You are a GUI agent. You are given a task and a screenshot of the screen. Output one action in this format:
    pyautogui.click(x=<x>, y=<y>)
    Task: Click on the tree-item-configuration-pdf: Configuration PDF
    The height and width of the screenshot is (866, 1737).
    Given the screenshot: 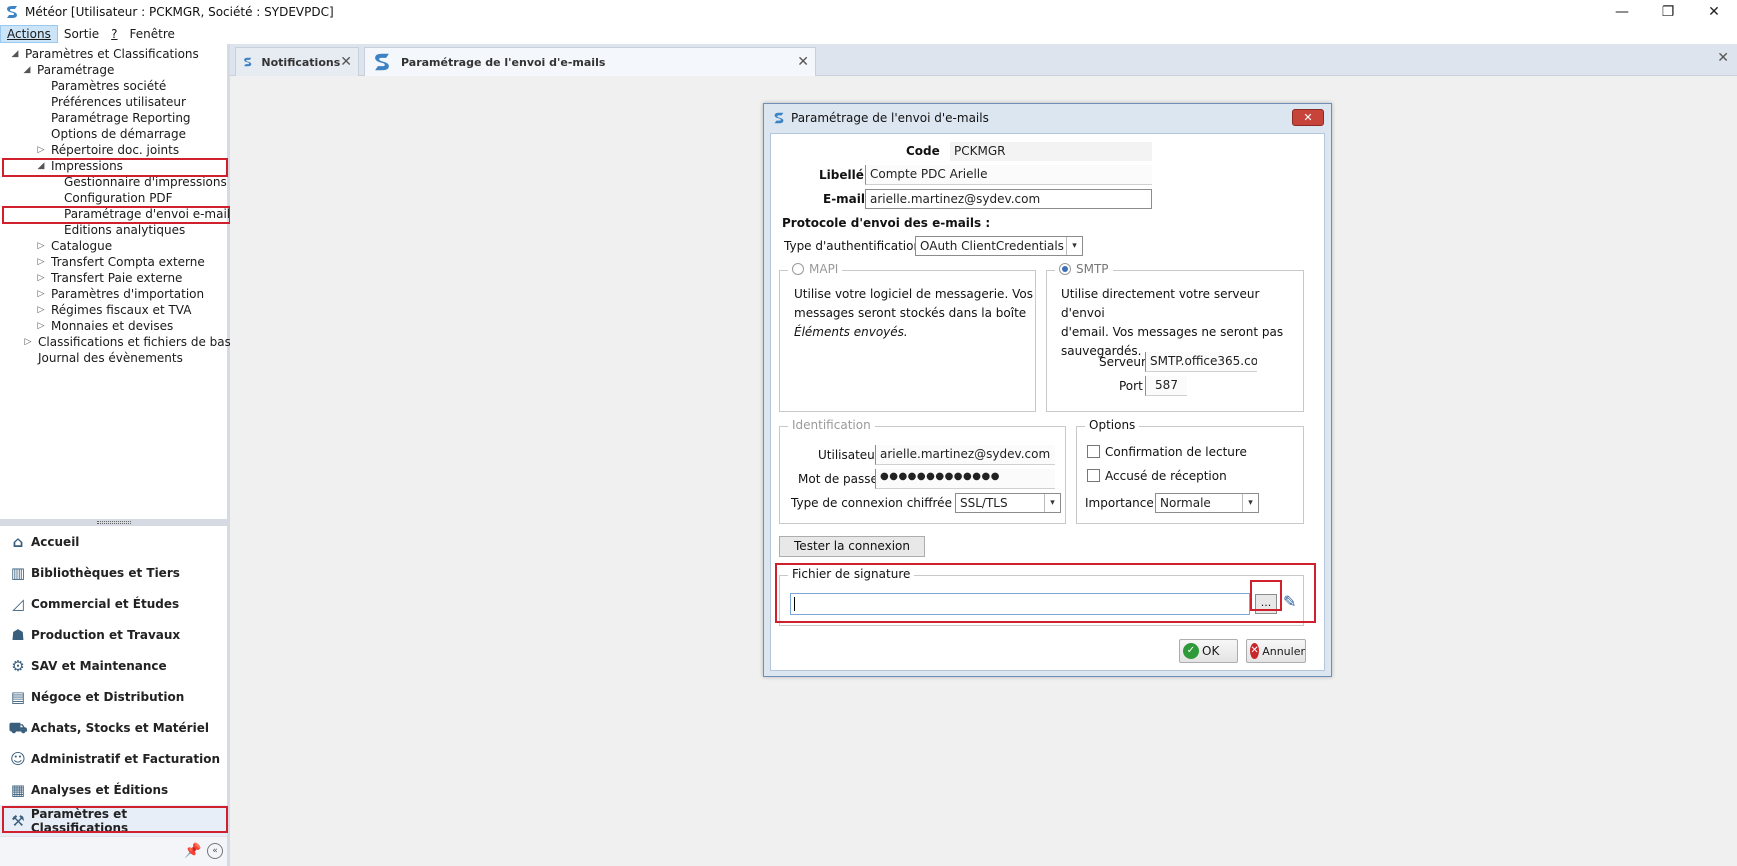 What is the action you would take?
    pyautogui.click(x=113, y=198)
    